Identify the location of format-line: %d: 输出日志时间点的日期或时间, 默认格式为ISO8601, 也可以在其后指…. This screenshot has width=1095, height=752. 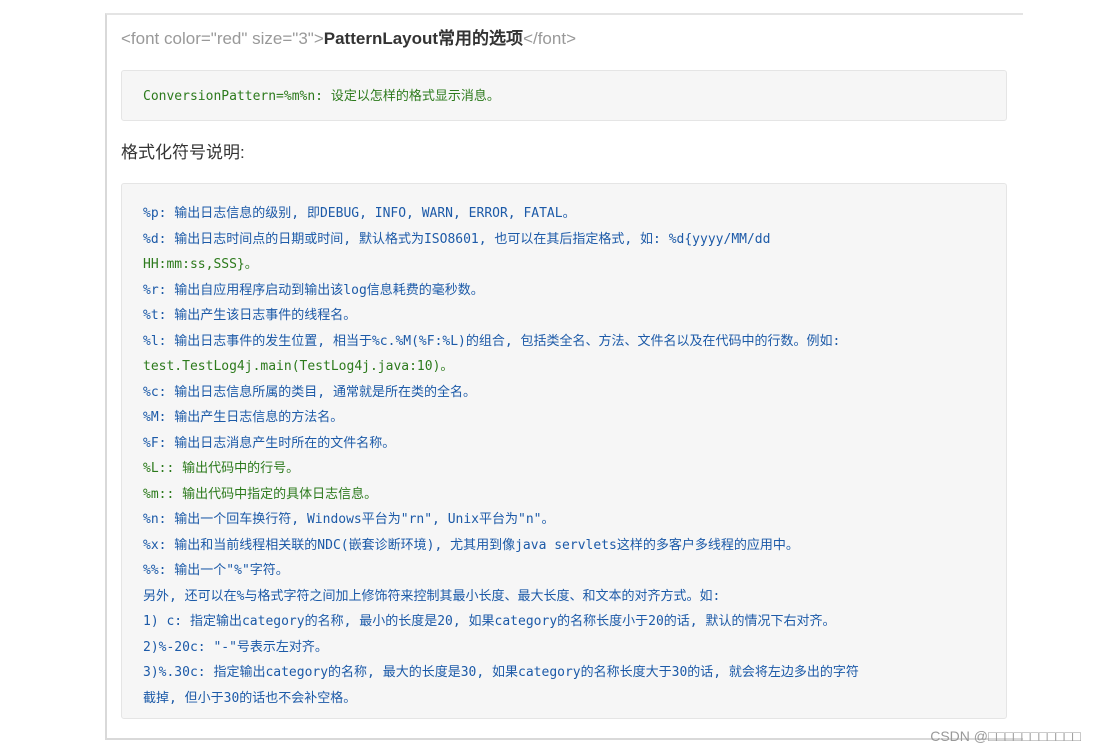
(457, 239).